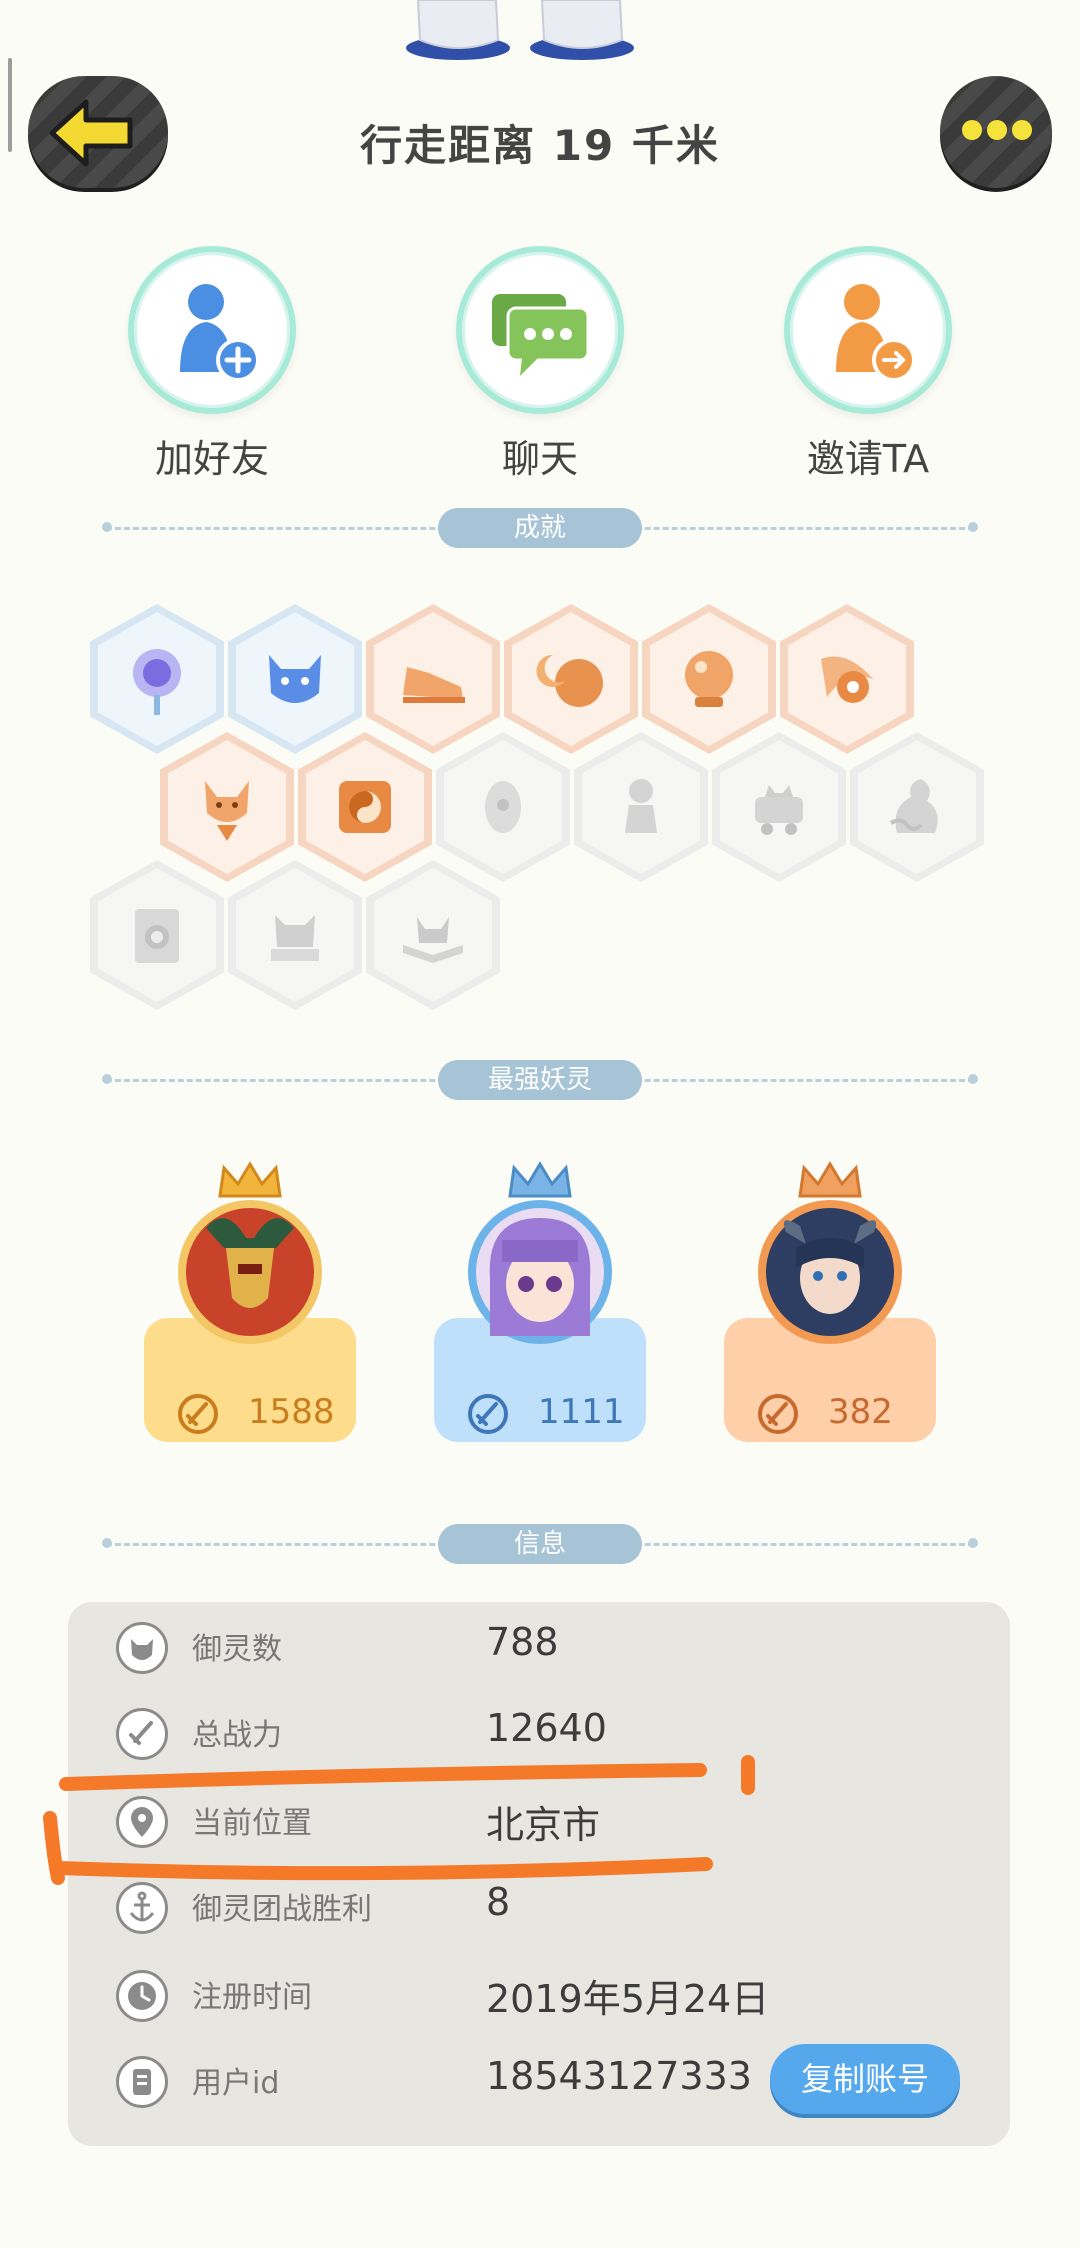 The width and height of the screenshot is (1080, 2248). I want to click on strongest-spirit-divider: 最强妖灵, so click(540, 1080).